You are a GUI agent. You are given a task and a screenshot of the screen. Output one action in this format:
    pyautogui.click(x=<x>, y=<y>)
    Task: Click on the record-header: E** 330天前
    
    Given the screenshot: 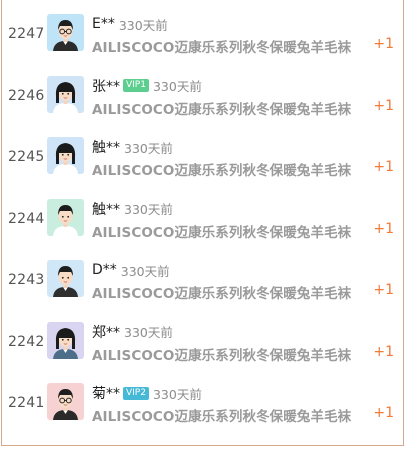 What is the action you would take?
    pyautogui.click(x=130, y=24)
    